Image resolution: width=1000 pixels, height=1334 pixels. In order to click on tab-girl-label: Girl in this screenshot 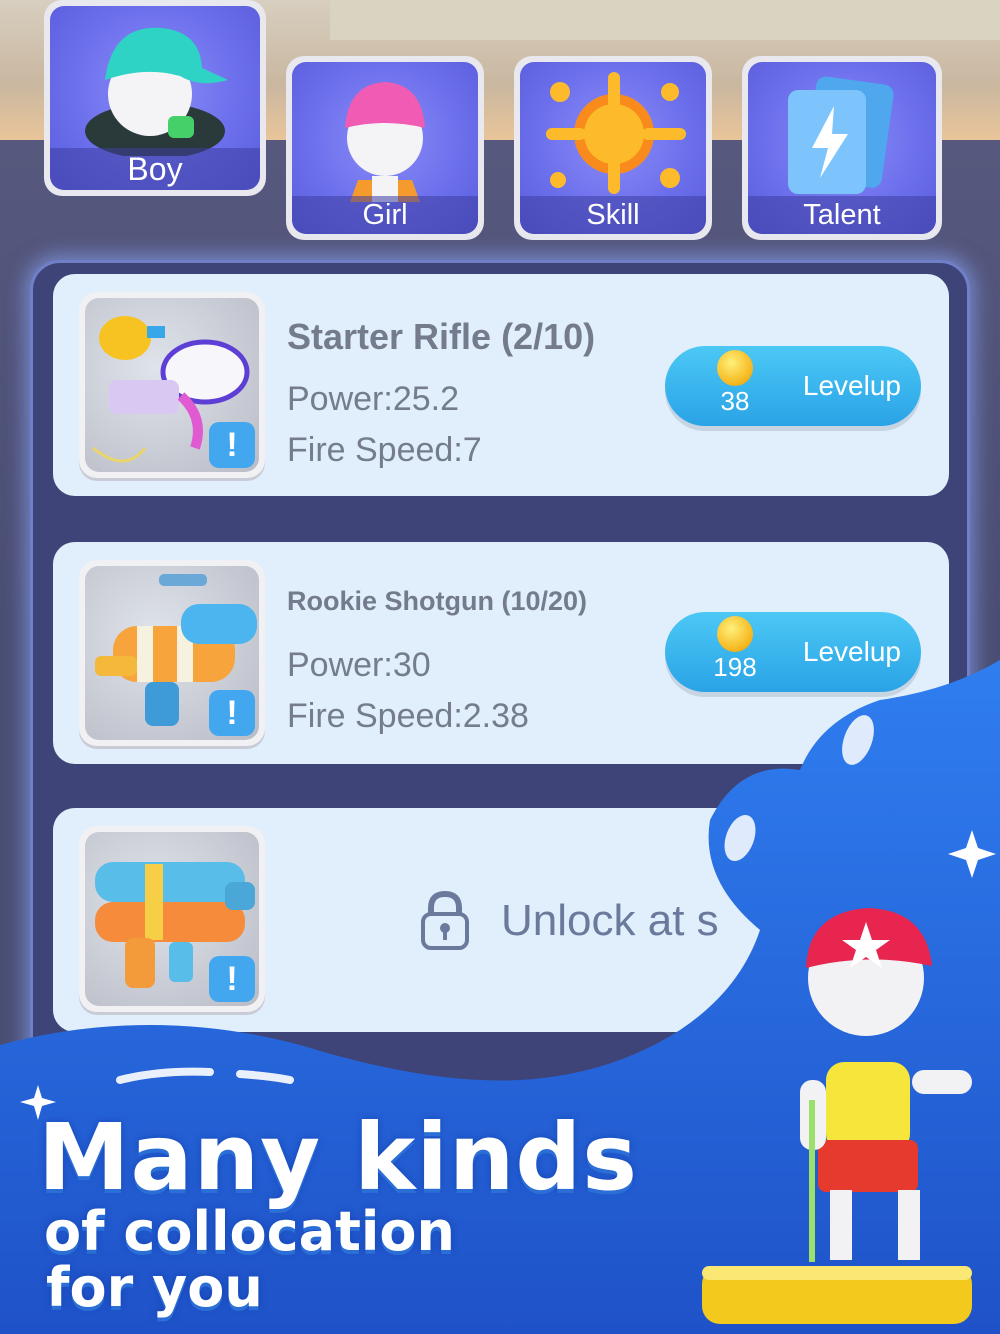, I will do `click(385, 215)`.